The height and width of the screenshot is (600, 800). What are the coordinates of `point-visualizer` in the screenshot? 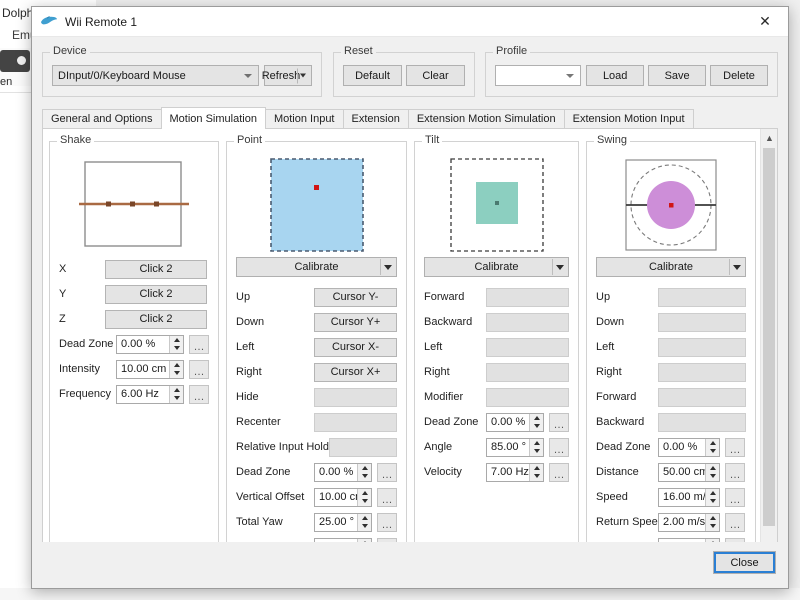 It's located at (316, 205).